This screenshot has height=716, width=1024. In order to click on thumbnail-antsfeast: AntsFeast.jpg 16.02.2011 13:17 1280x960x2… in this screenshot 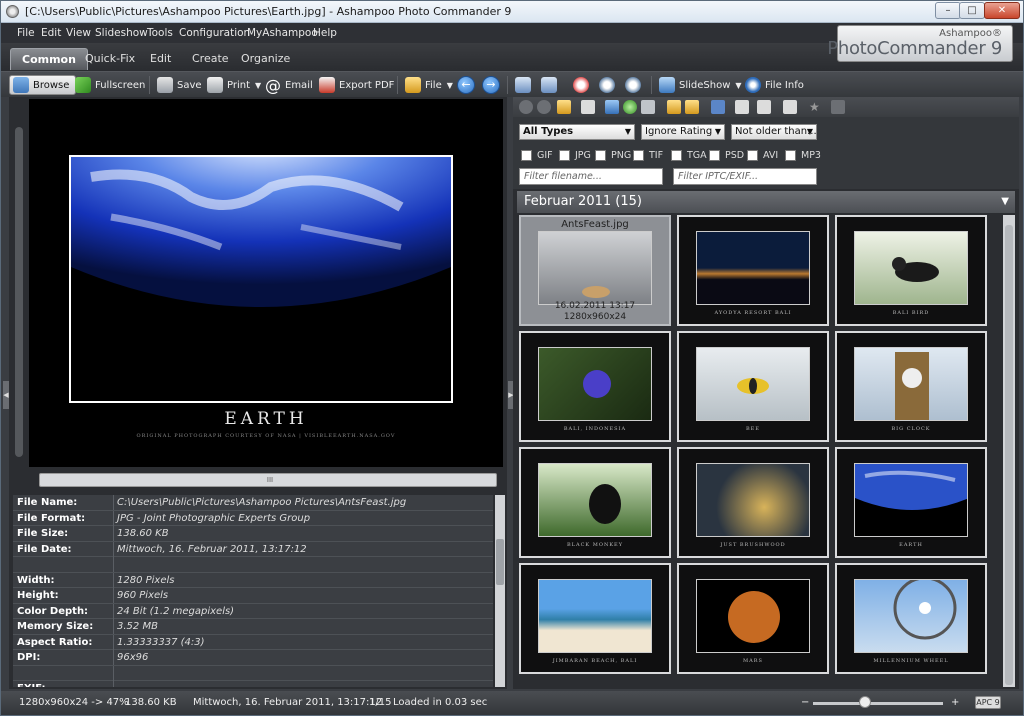, I will do `click(595, 270)`.